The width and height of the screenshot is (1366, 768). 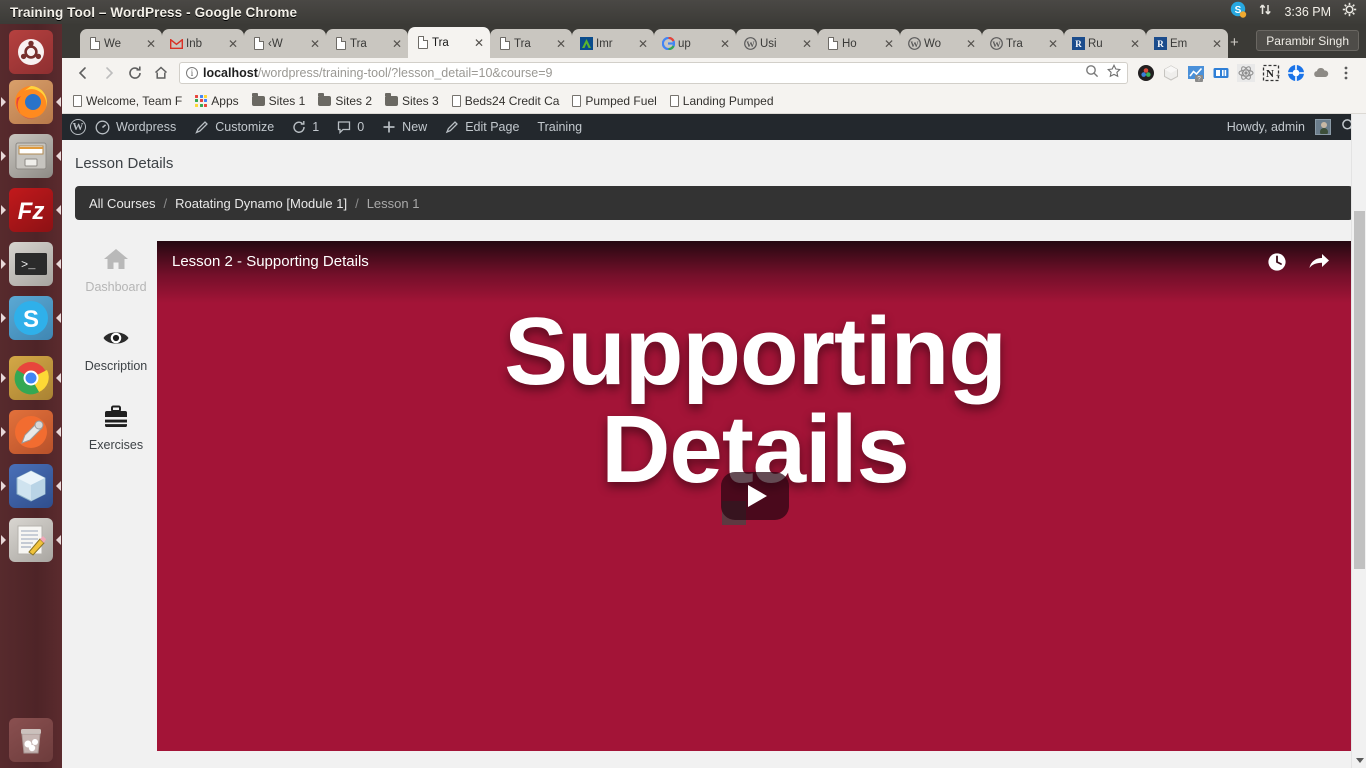 I want to click on launcher-trash, so click(x=31, y=740).